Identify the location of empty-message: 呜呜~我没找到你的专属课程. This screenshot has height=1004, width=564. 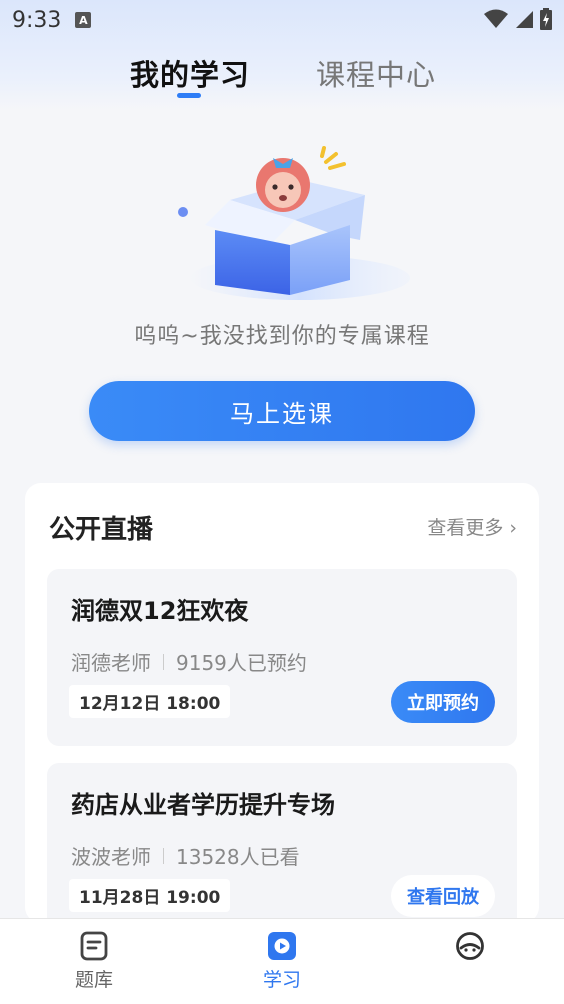
(282, 336).